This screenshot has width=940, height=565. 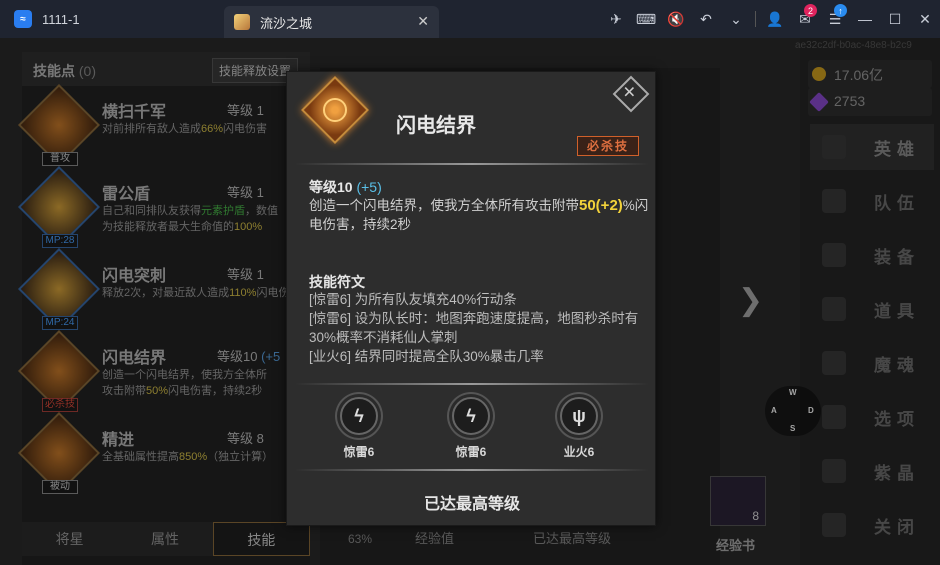 What do you see at coordinates (579, 416) in the screenshot?
I see `fire-rune-icon: ψ` at bounding box center [579, 416].